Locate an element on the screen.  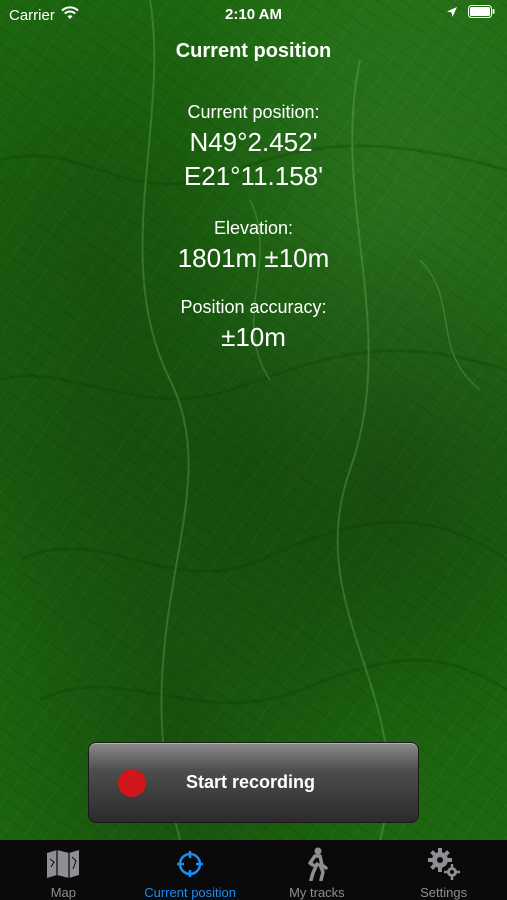
current-position-block: Current position: N49°2.452' E21°11.158' is located at coordinates (253, 147).